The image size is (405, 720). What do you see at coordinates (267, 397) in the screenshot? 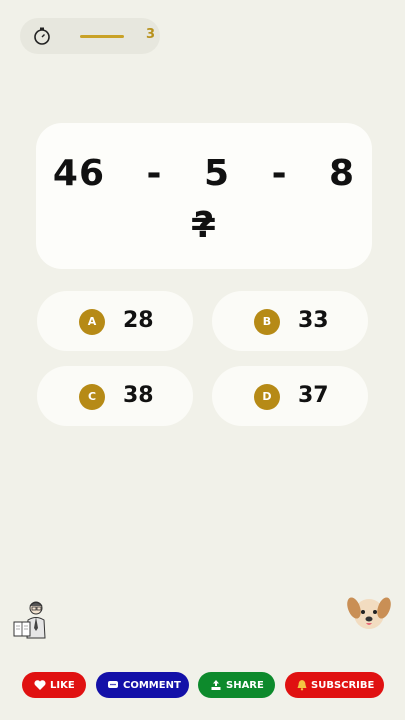
I see `answer-letter-badge: D` at bounding box center [267, 397].